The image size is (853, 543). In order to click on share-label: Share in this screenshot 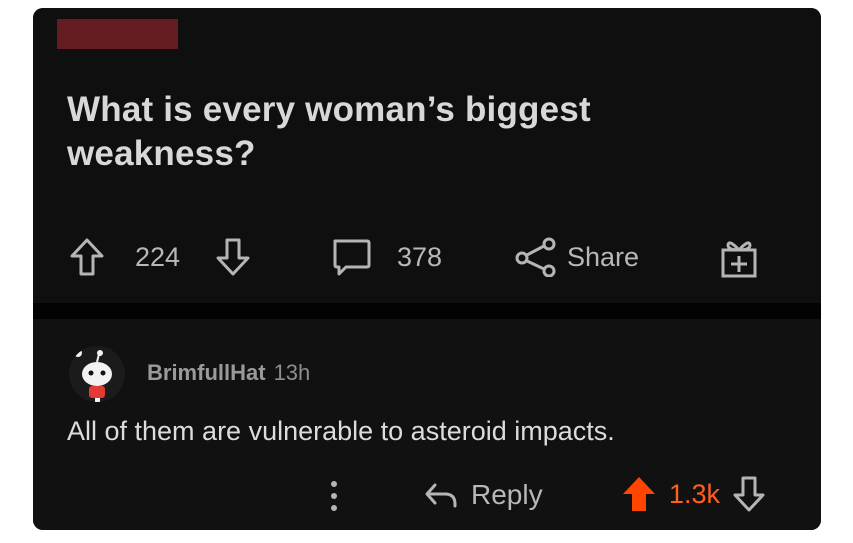, I will do `click(603, 256)`.